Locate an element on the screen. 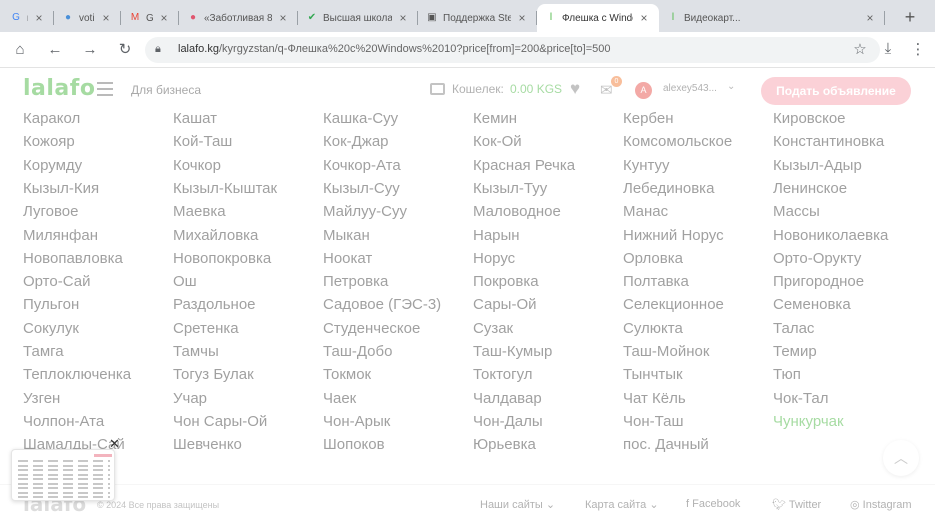 The width and height of the screenshot is (935, 525). city-link: Юрьевка is located at coordinates (504, 445).